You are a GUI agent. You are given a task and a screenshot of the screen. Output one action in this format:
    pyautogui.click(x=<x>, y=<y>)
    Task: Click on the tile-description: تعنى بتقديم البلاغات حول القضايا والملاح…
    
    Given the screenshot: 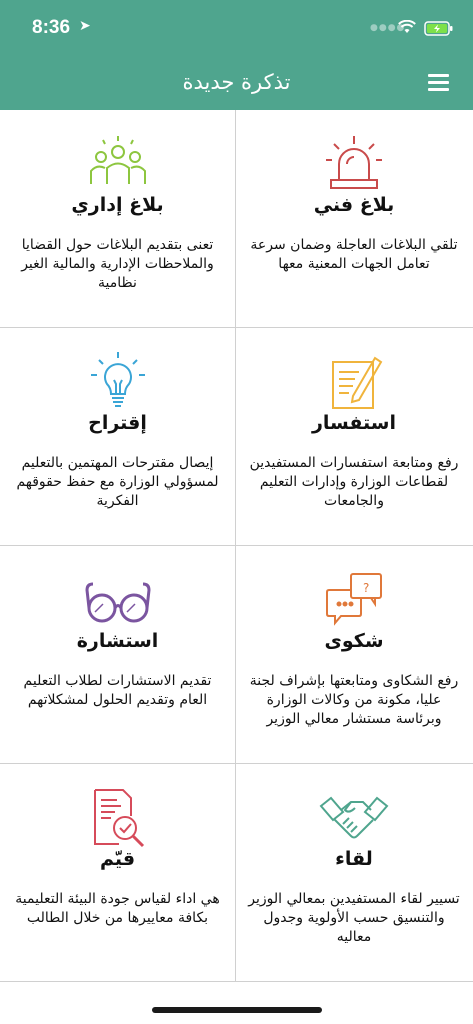 What is the action you would take?
    pyautogui.click(x=117, y=264)
    